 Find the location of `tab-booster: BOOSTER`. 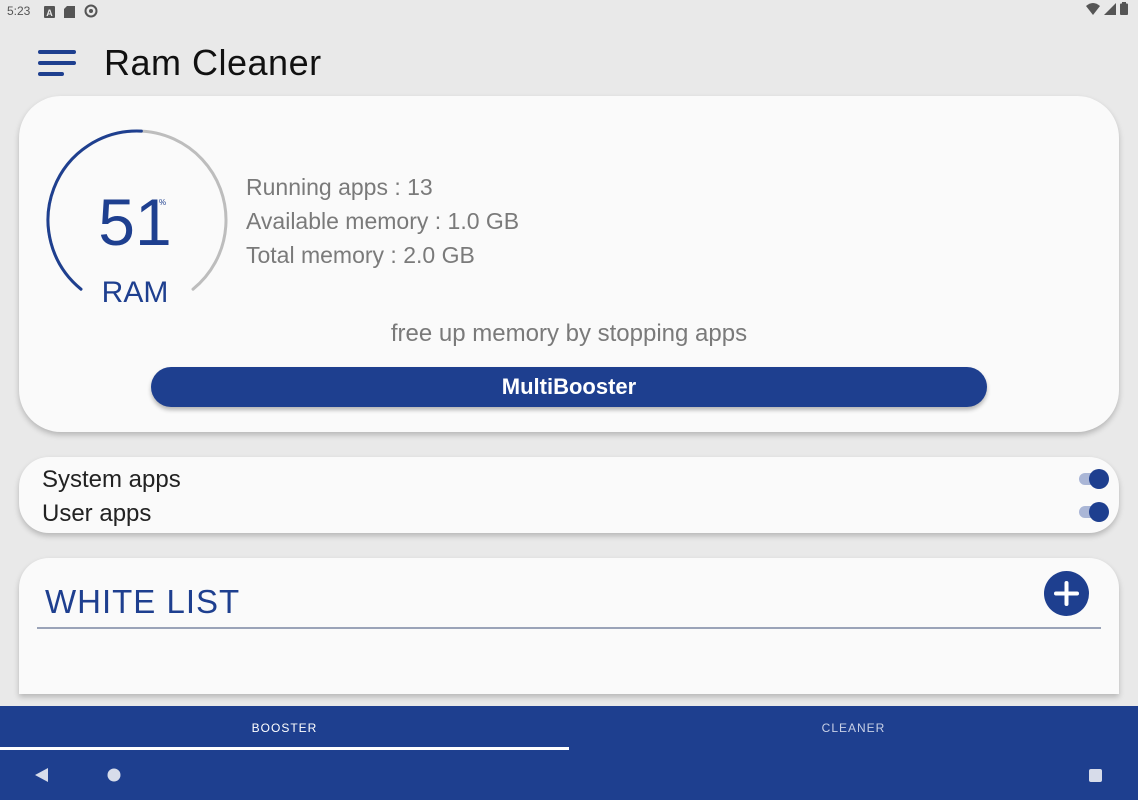

tab-booster: BOOSTER is located at coordinates (284, 728).